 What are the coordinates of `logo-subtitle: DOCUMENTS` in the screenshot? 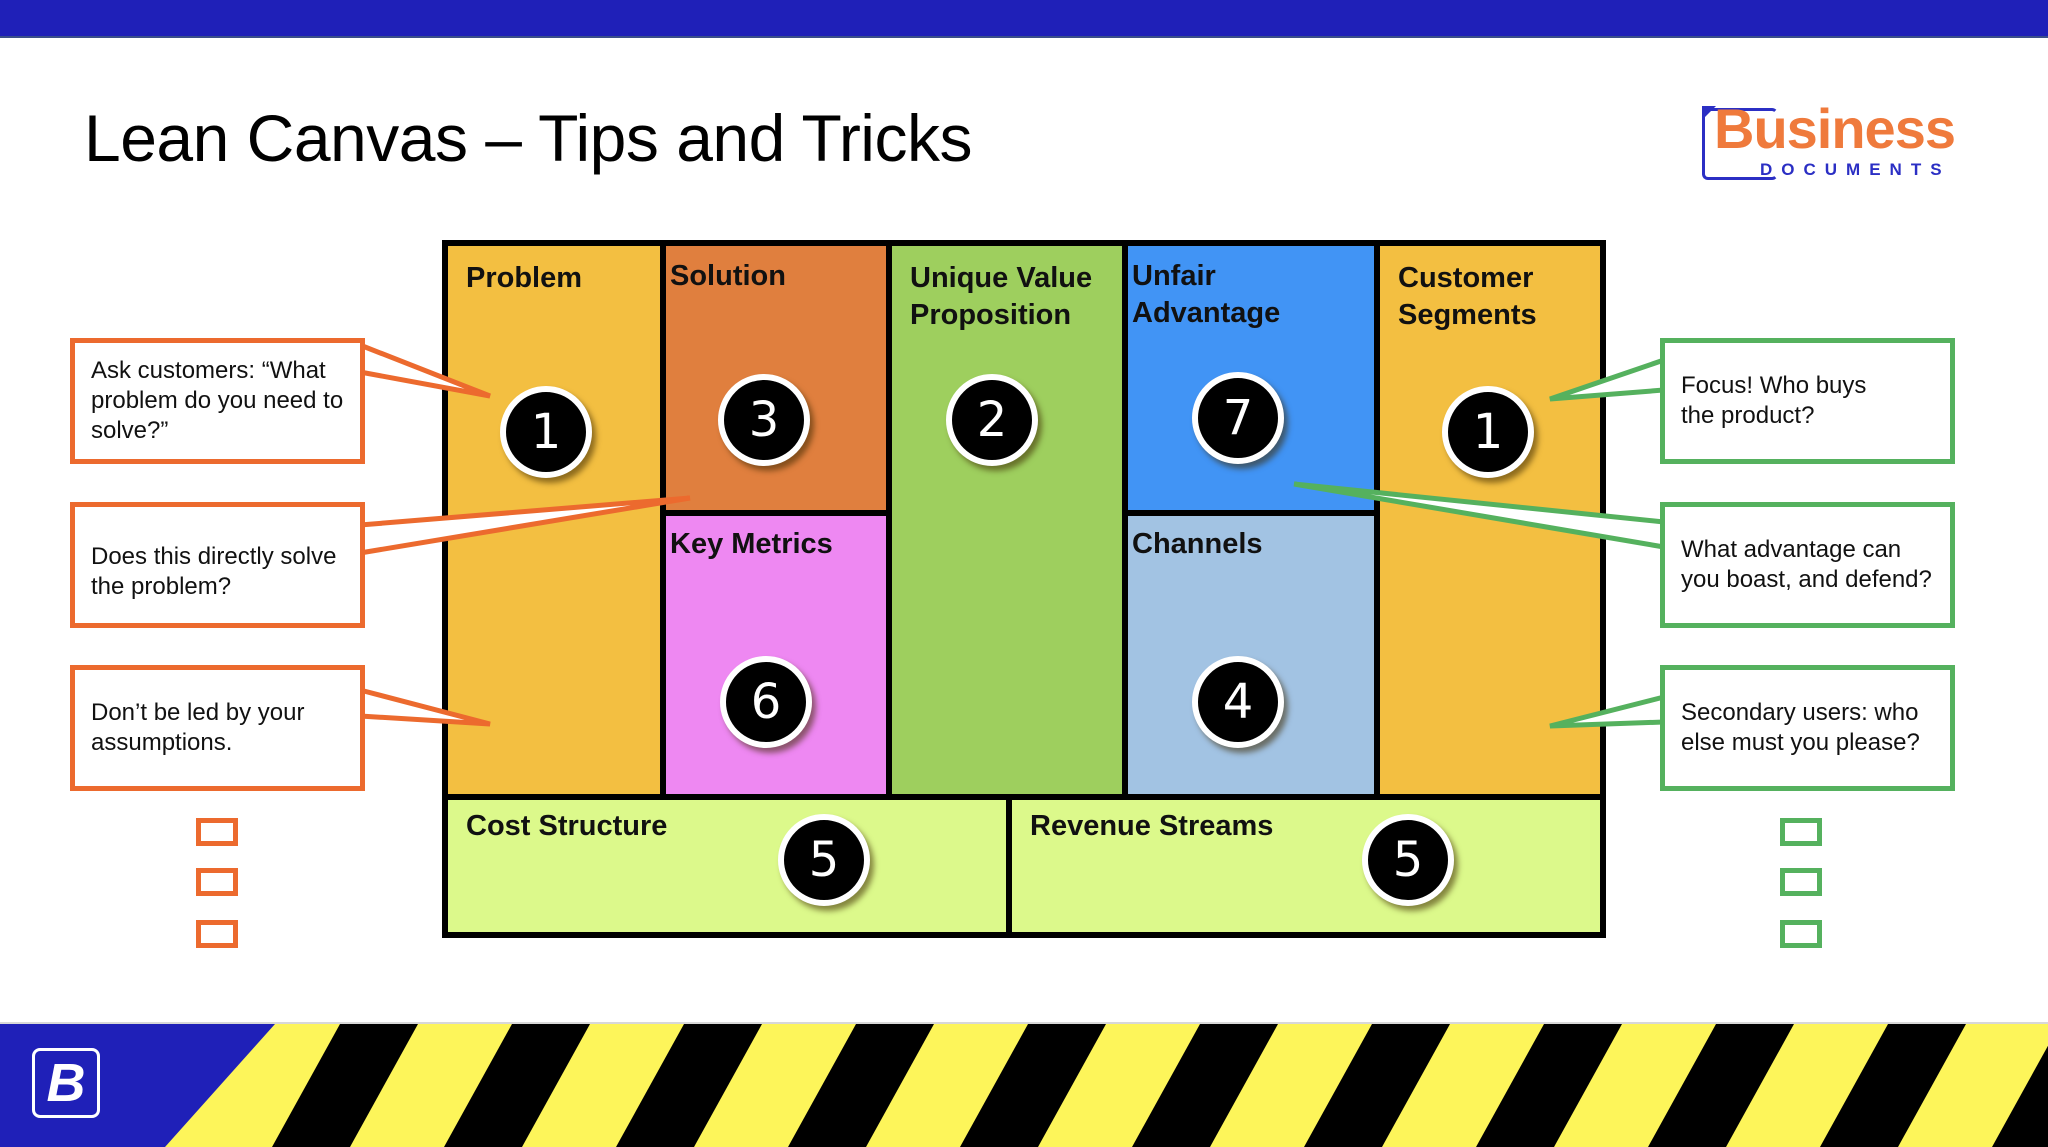 It's located at (1855, 169).